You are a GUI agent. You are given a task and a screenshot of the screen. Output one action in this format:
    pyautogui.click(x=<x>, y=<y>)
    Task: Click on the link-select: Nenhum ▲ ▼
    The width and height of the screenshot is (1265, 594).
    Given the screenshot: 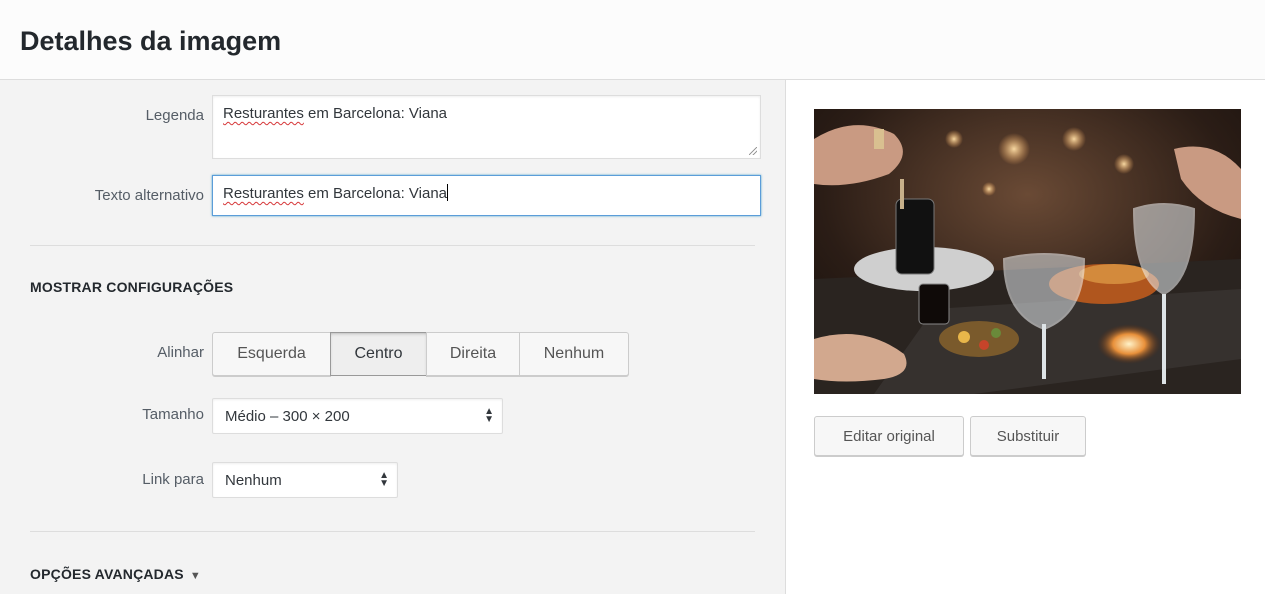 What is the action you would take?
    pyautogui.click(x=305, y=480)
    